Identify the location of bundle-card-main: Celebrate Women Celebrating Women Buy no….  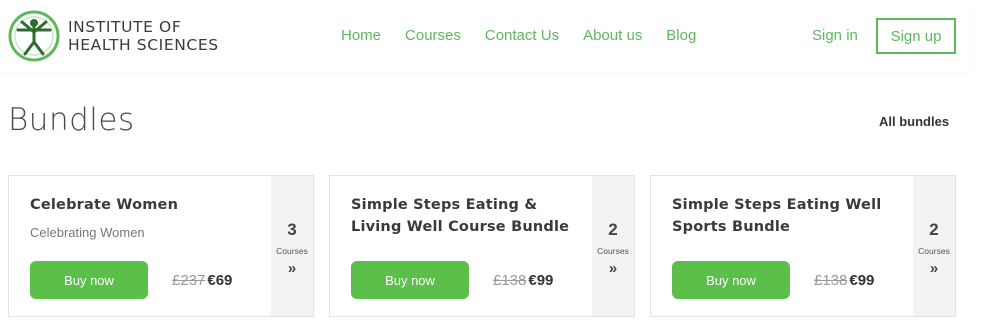
(140, 246).